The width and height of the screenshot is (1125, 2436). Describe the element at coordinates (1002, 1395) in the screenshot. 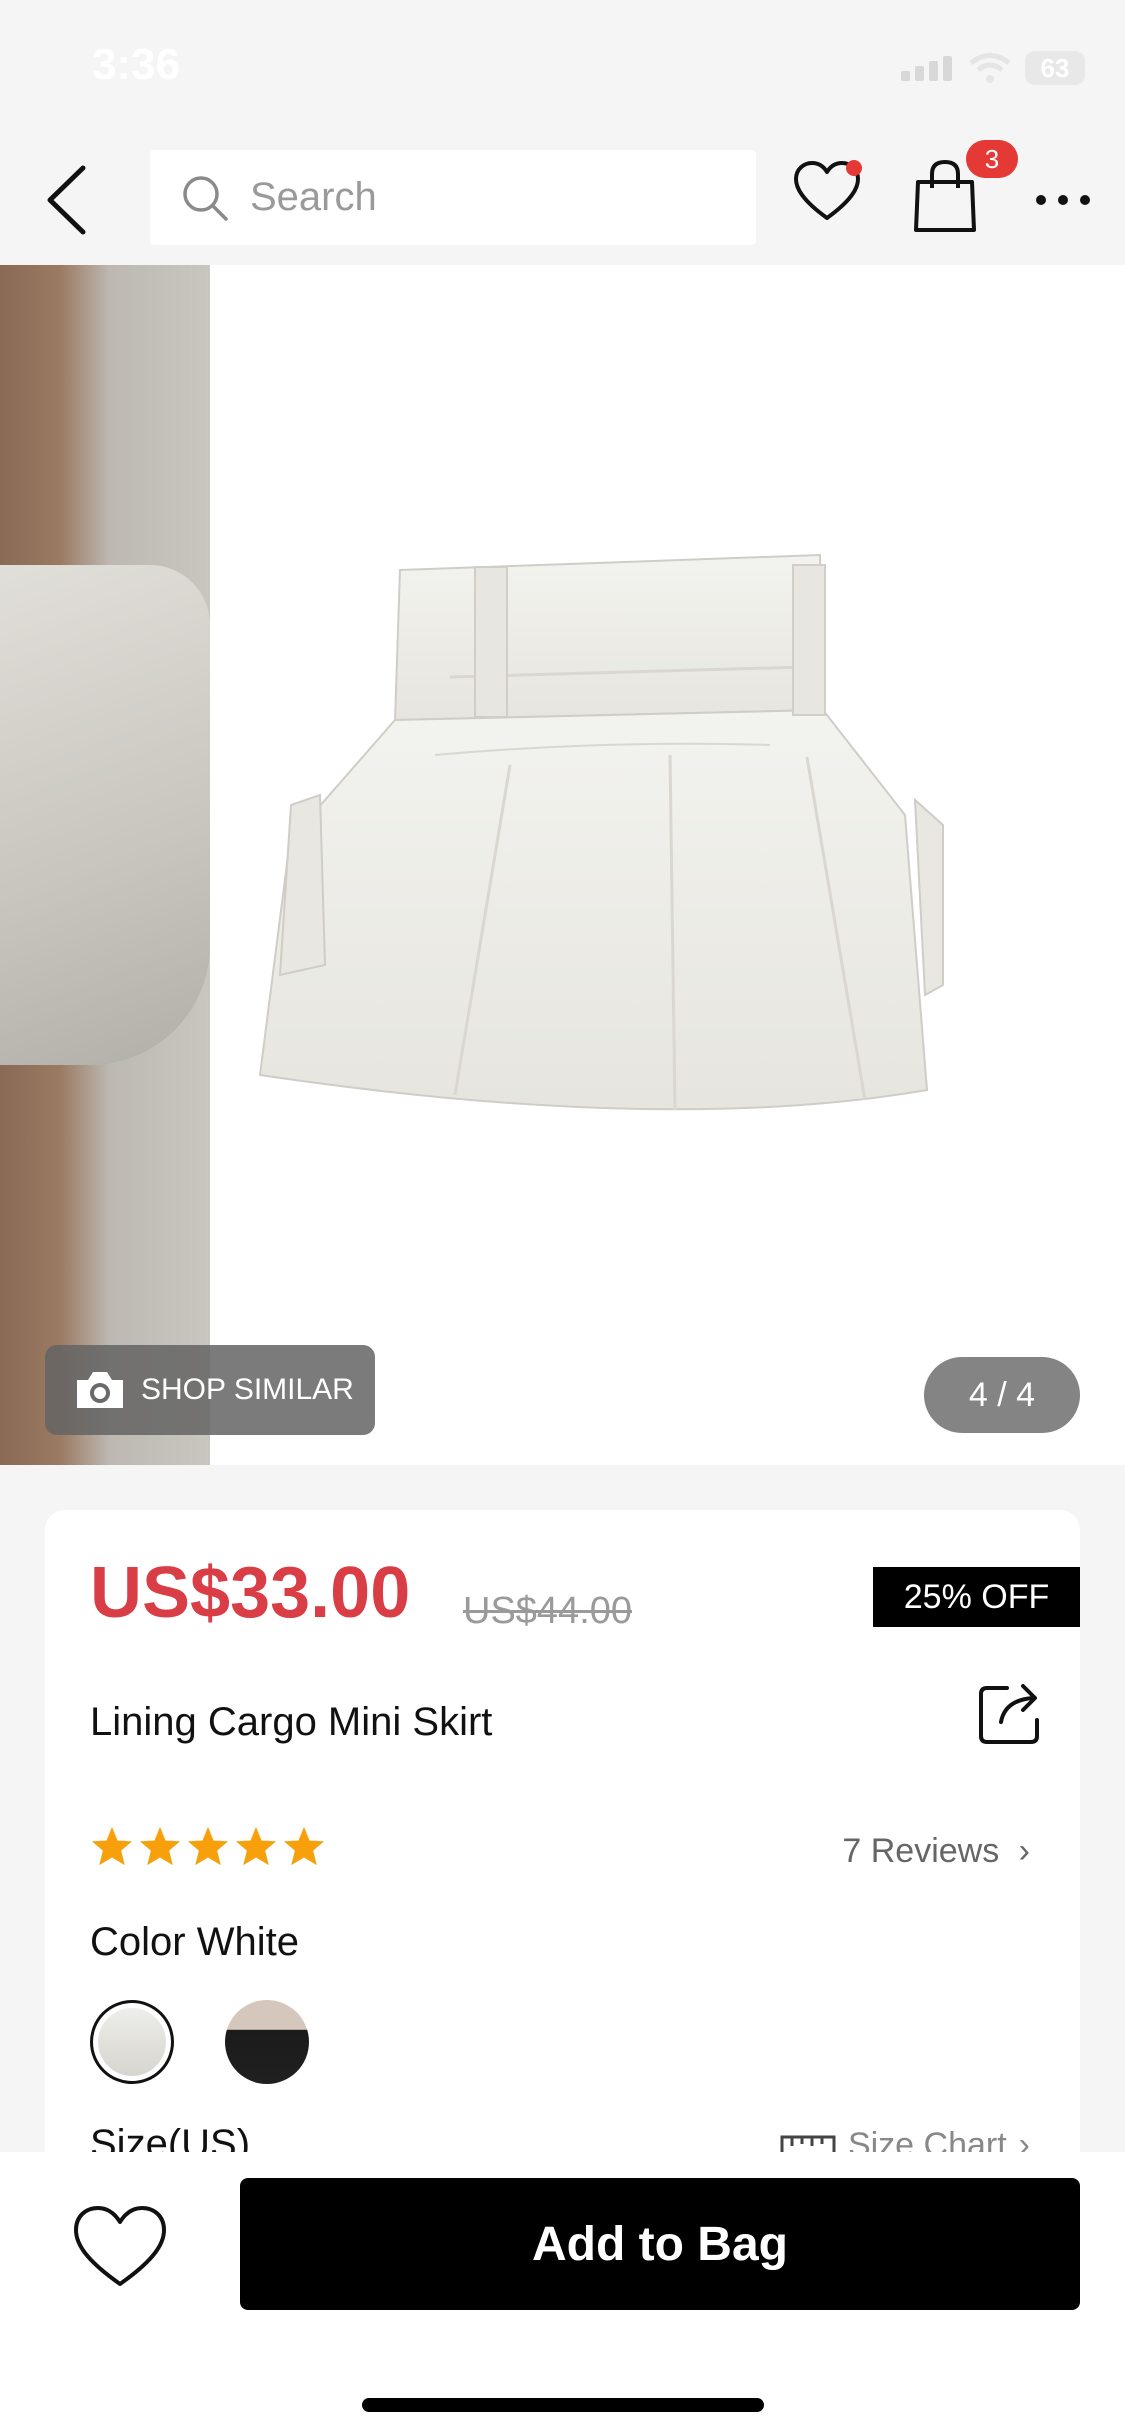

I see `image-counter: 4 / 4` at that location.